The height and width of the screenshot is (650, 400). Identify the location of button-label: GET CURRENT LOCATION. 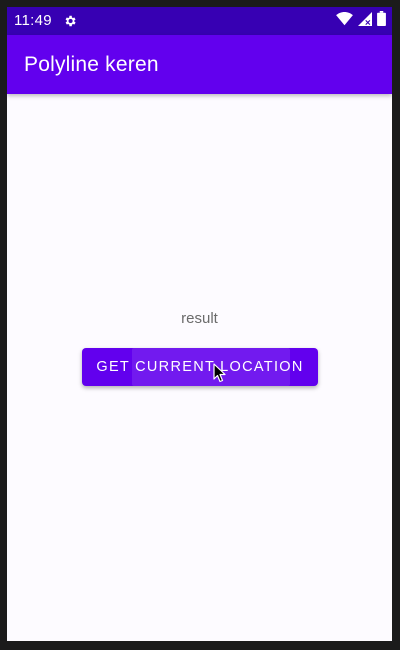
(200, 367).